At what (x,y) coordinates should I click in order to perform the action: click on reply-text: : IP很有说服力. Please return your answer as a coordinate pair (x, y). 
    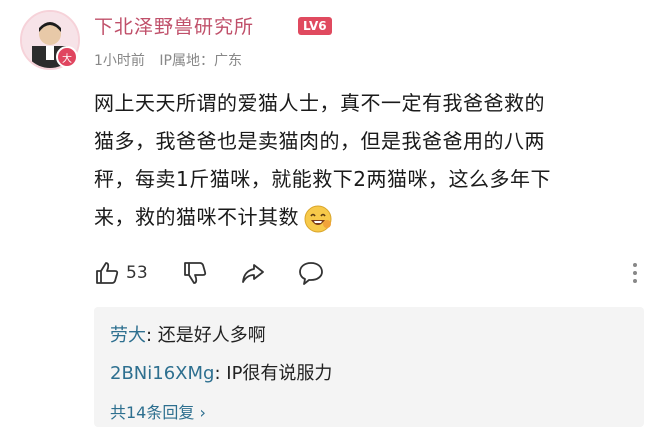
    Looking at the image, I should click on (273, 373).